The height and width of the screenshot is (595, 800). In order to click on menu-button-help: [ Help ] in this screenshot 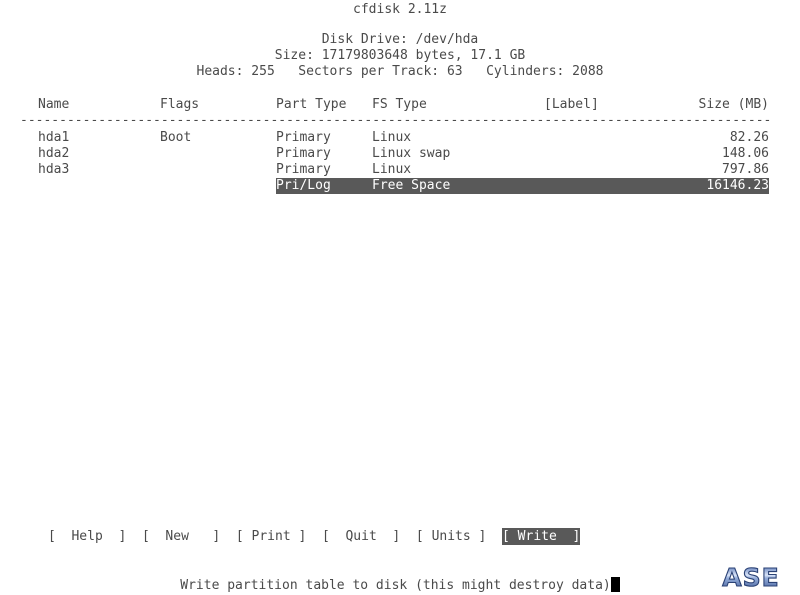, I will do `click(87, 536)`.